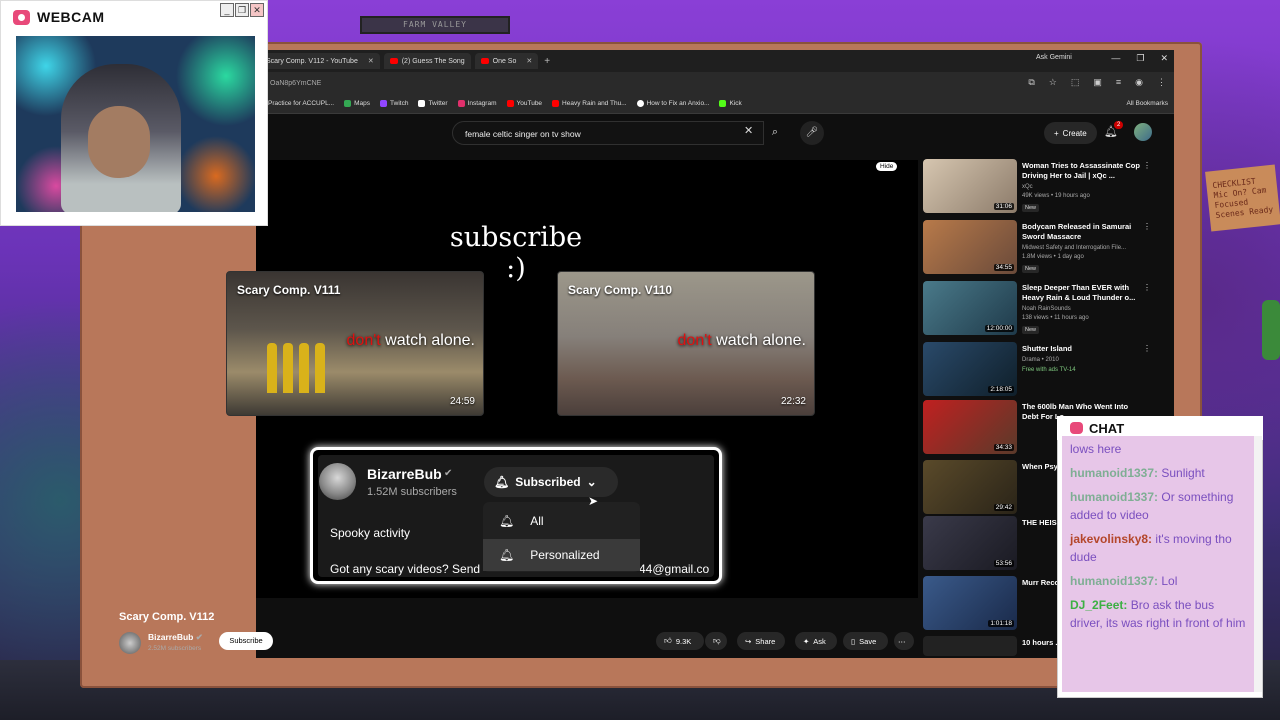  Describe the element at coordinates (394, 103) in the screenshot. I see `bookmark-twitch: Twitch` at that location.